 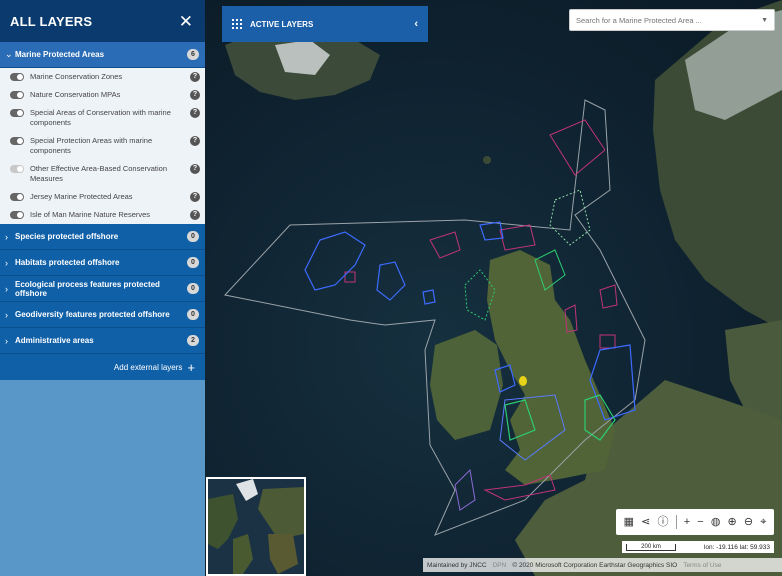 I want to click on group-label: Habitats protected offshore, so click(x=67, y=262).